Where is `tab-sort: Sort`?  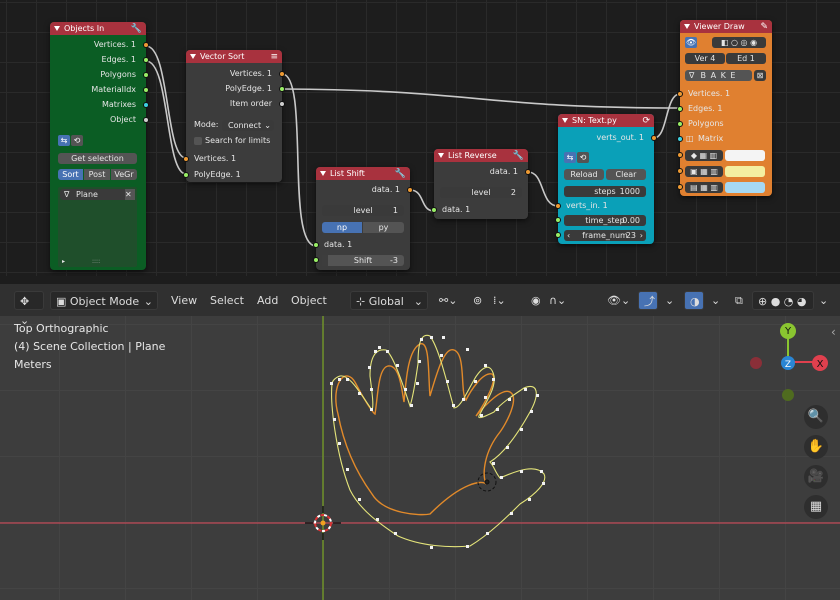
tab-sort: Sort is located at coordinates (70, 174).